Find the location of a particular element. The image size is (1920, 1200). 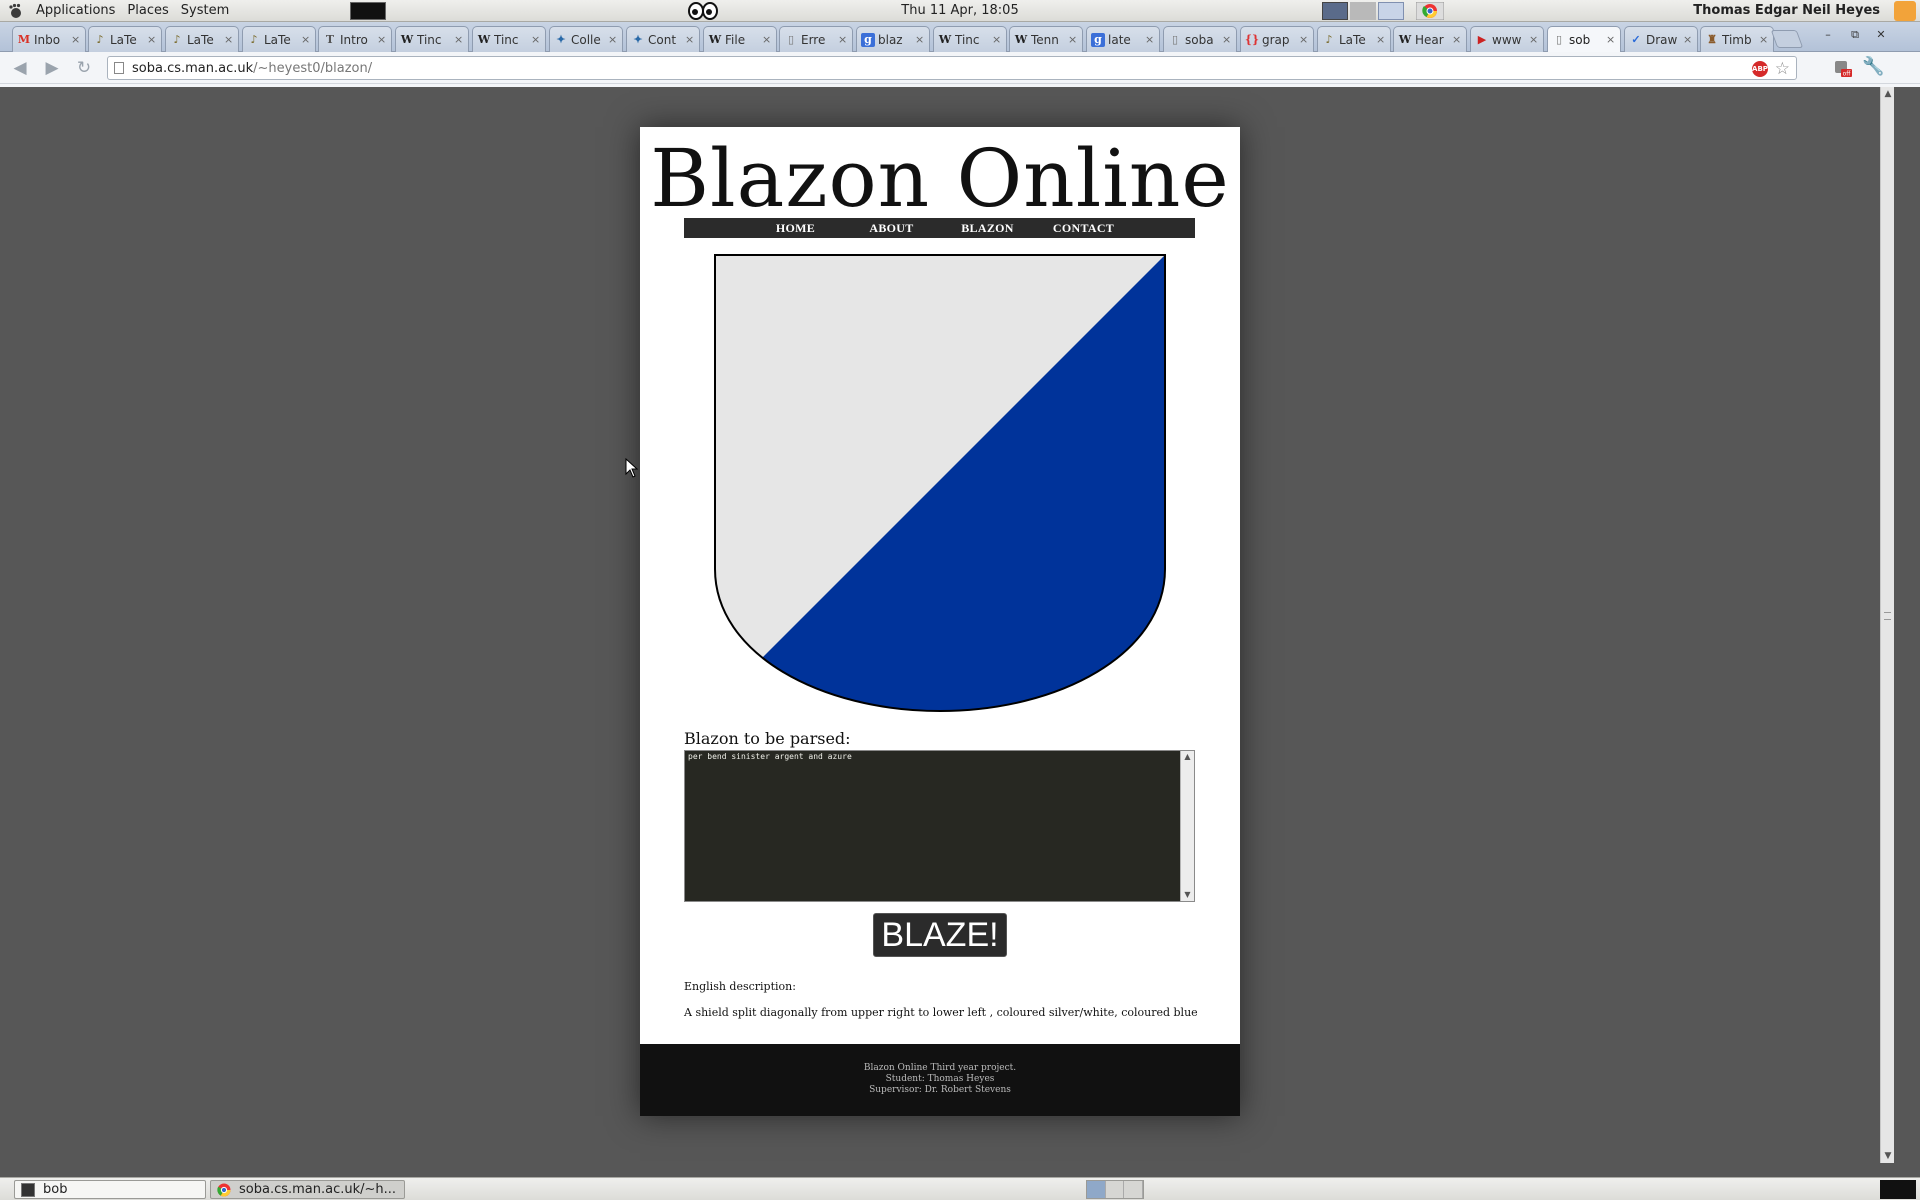

show-desktop-icon is located at coordinates (1898, 1189).